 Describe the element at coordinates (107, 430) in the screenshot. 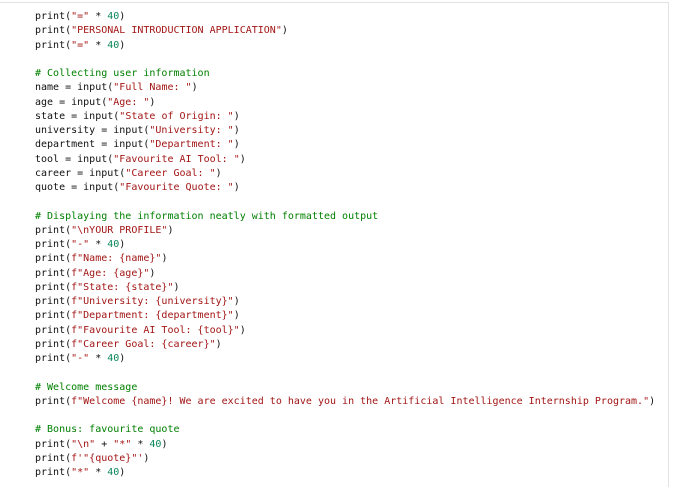

I see `code-line: # Bonus: favourite quote` at that location.